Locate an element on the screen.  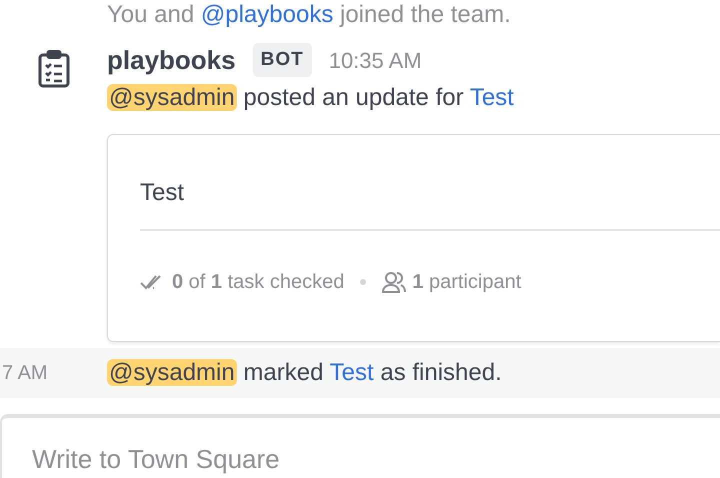
message-input: Write to Town Square is located at coordinates (360, 446).